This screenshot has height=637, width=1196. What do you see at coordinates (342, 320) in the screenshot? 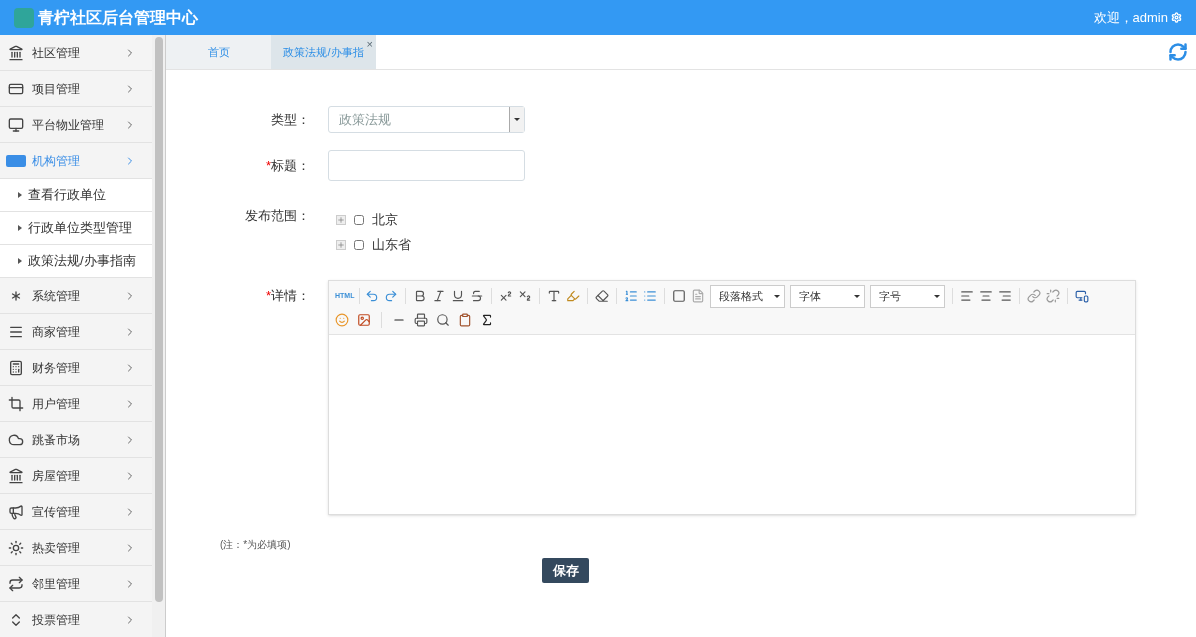
I see `smiley-icon` at bounding box center [342, 320].